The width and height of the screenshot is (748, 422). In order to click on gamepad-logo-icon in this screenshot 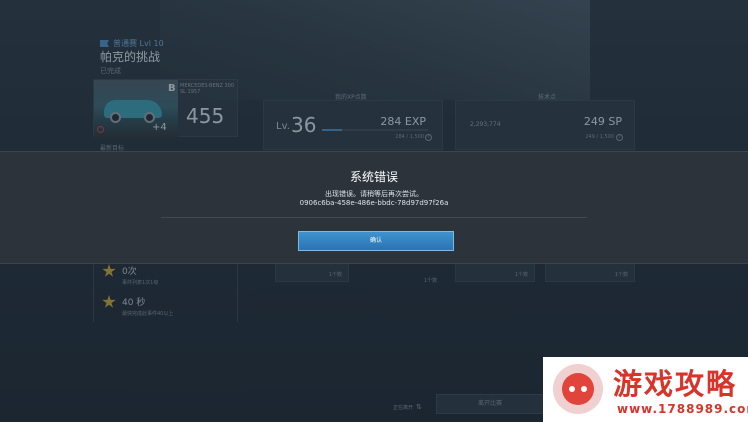, I will do `click(578, 389)`.